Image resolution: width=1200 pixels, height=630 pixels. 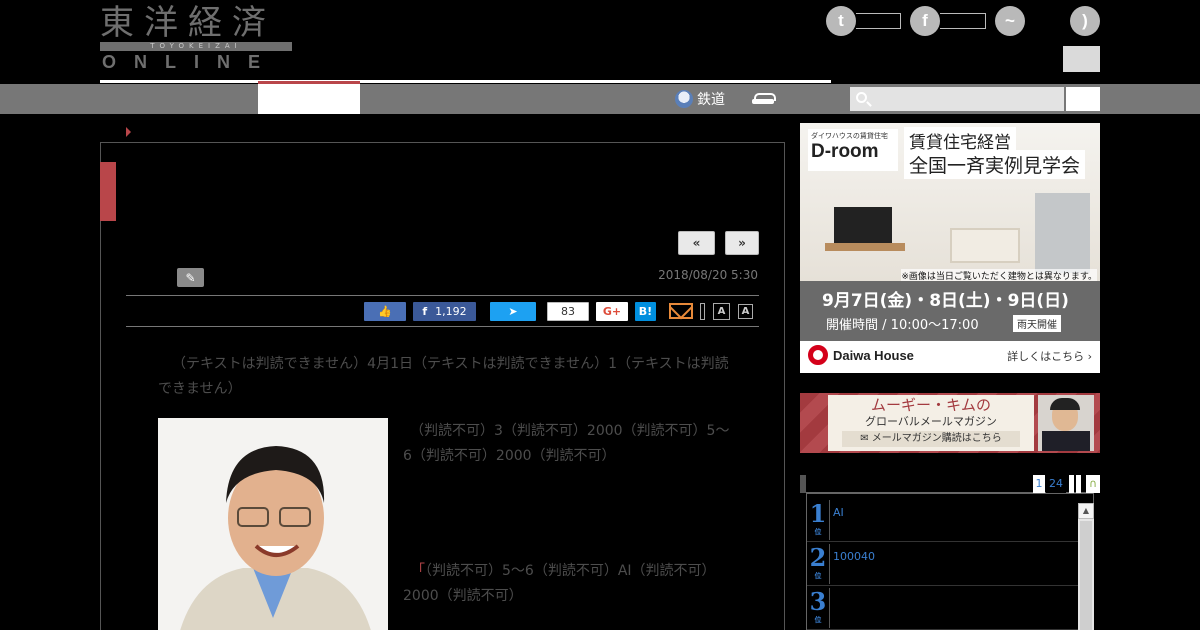 I want to click on mail-share-icon, so click(x=681, y=311).